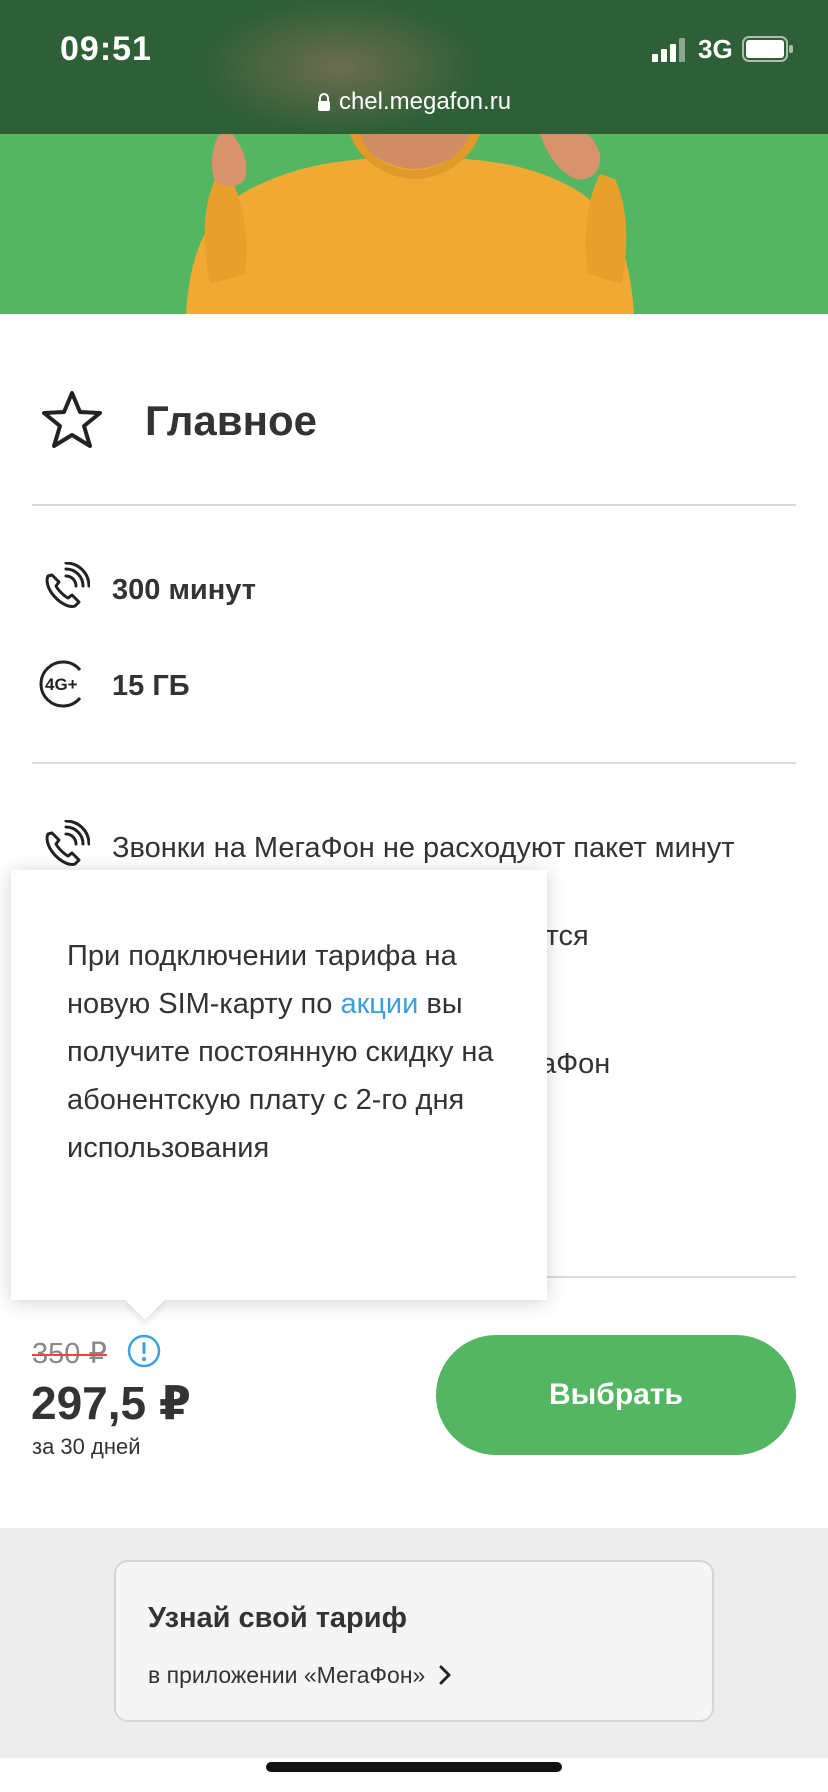 This screenshot has width=828, height=1792. Describe the element at coordinates (106, 49) in the screenshot. I see `status-time: 09:51` at that location.